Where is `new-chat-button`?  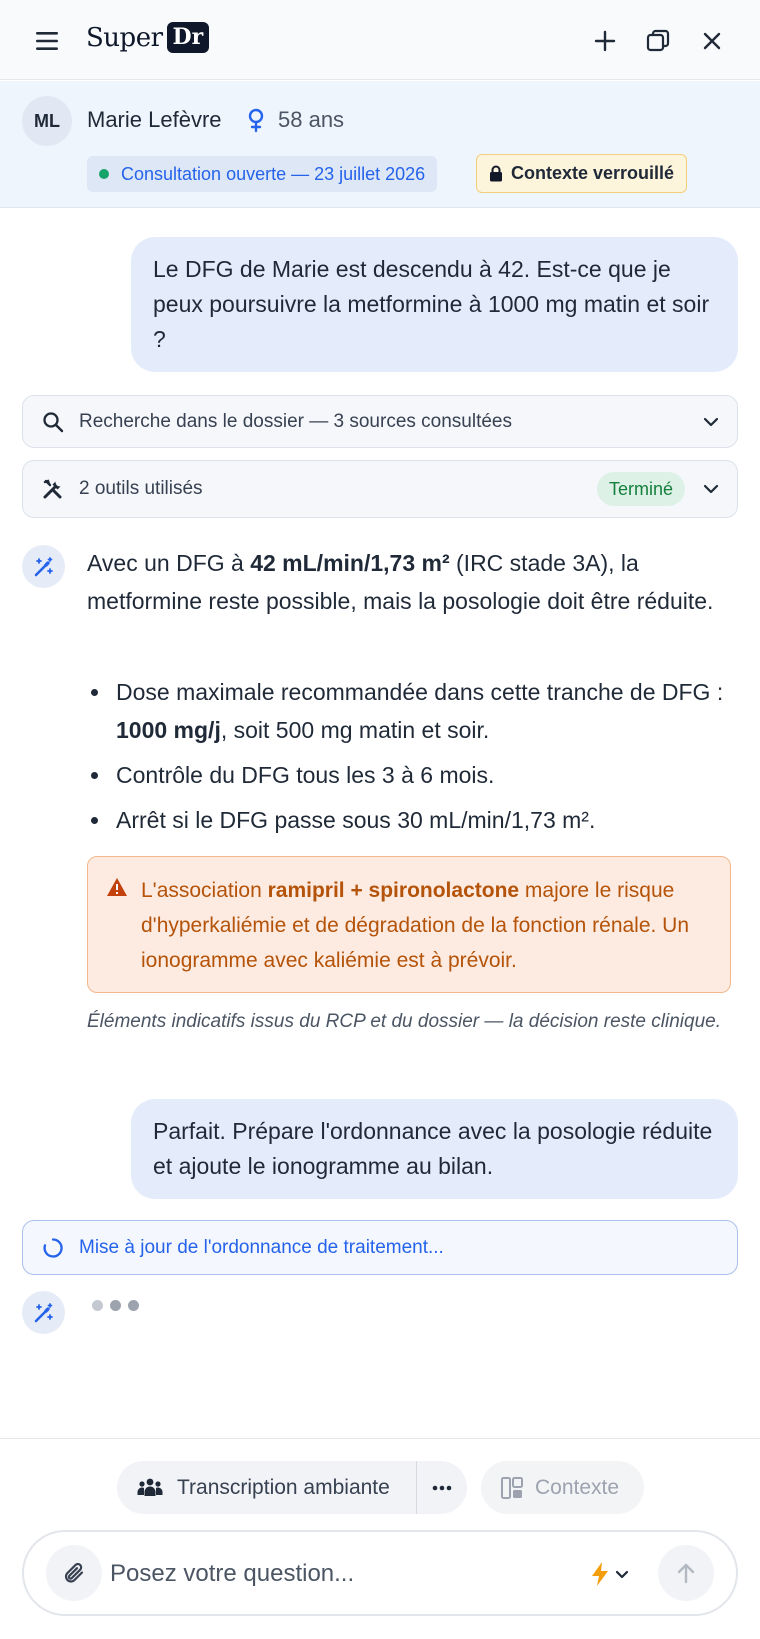 new-chat-button is located at coordinates (605, 41).